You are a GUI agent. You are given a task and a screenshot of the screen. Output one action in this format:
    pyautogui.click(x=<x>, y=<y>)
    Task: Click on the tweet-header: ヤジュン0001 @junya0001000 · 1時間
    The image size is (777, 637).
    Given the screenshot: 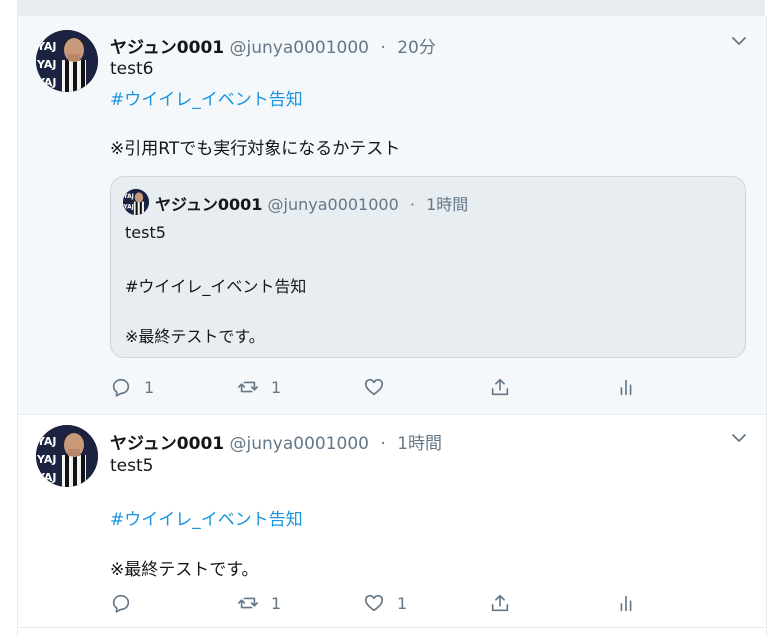 What is the action you would take?
    pyautogui.click(x=276, y=441)
    